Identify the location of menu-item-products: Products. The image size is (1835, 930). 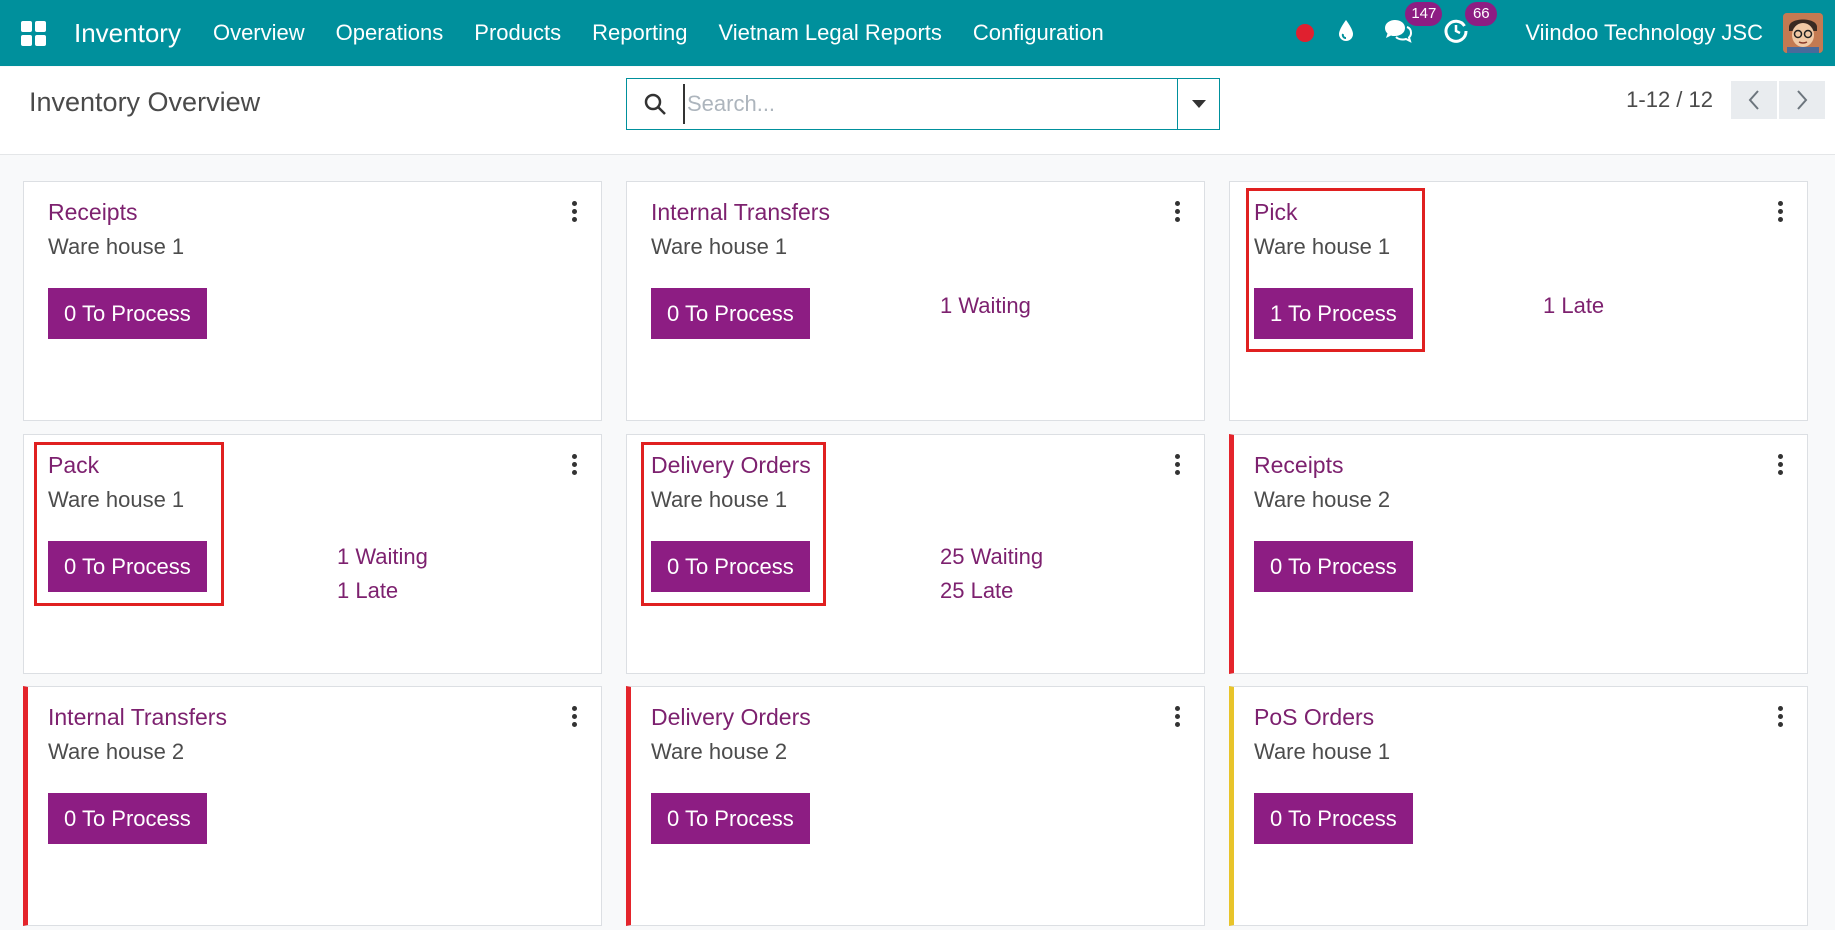
(517, 33).